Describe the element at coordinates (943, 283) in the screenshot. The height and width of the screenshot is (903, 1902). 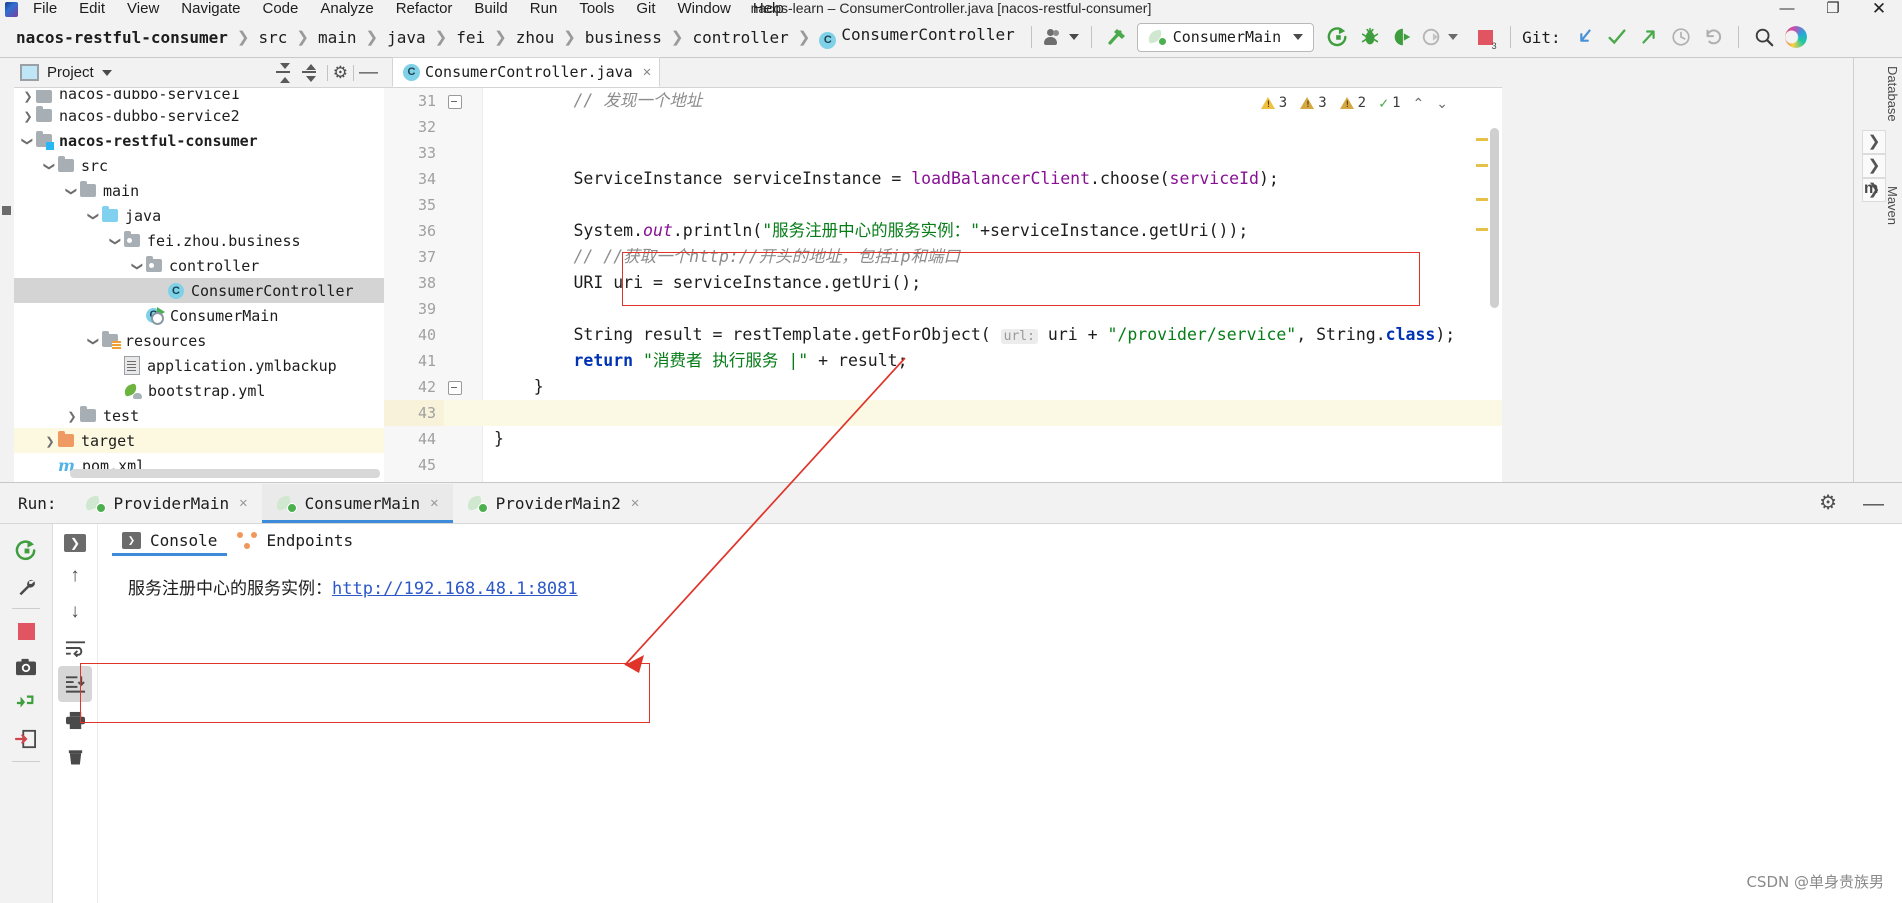
I see `code-line: 38 URI uri = serviceInstance.getUri();` at that location.